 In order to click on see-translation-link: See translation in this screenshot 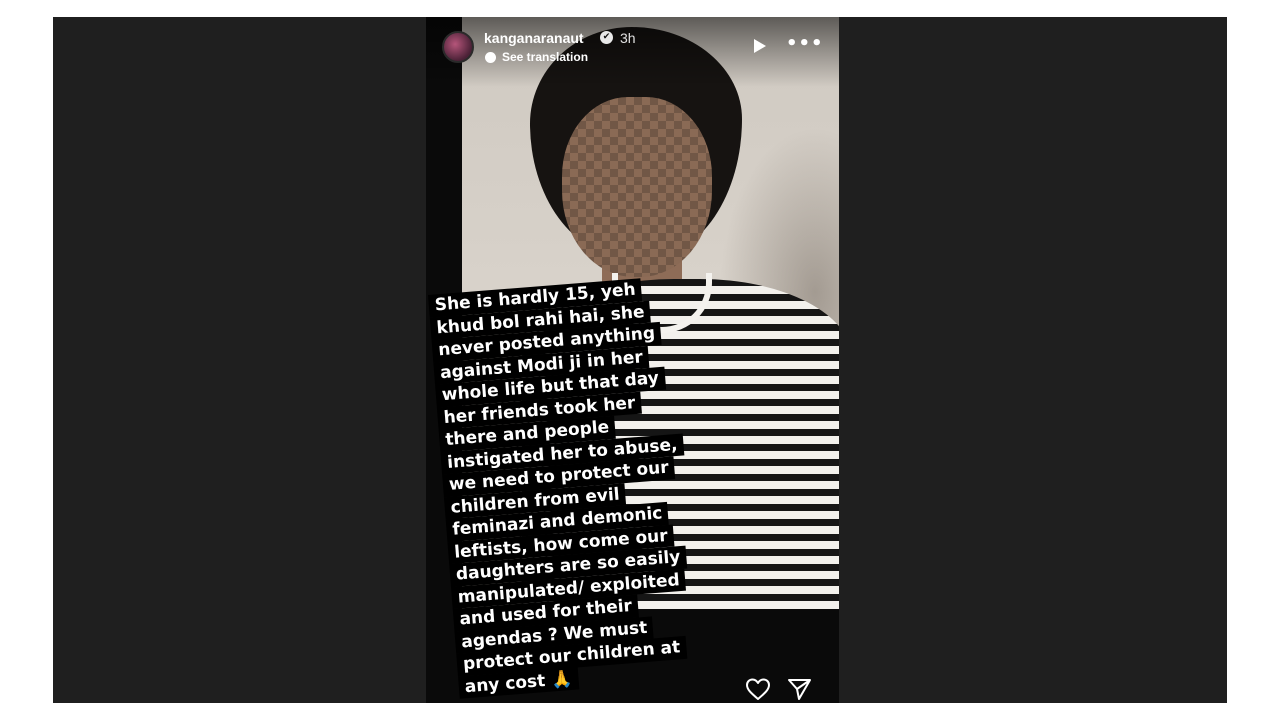, I will do `click(545, 57)`.